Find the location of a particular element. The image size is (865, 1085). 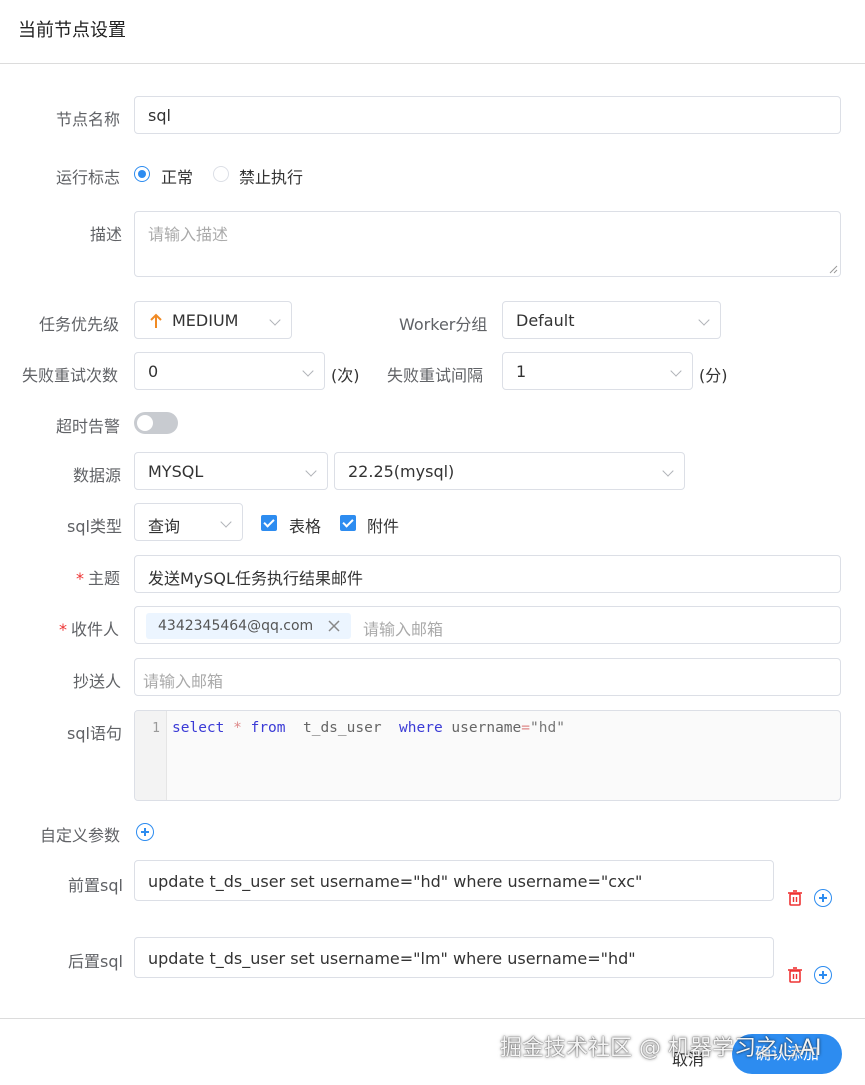

switch-knob is located at coordinates (145, 423).